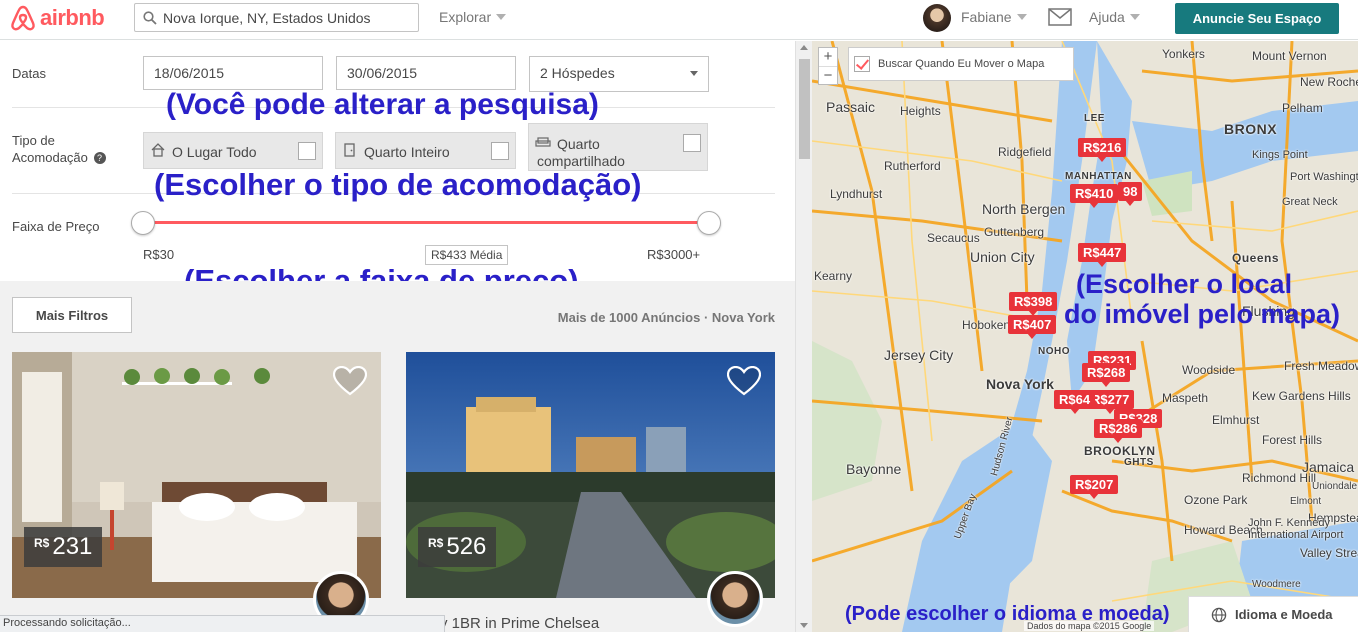 The image size is (1358, 632). I want to click on price-min-handle, so click(143, 223).